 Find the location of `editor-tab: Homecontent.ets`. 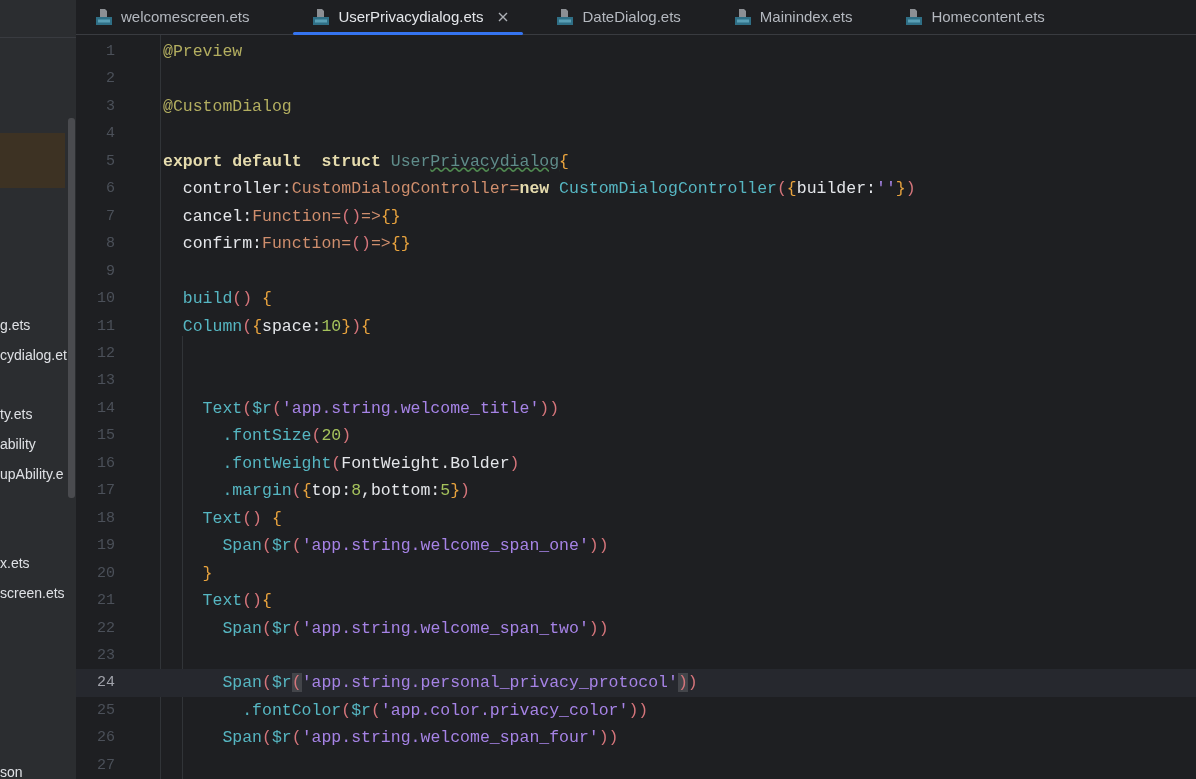

editor-tab: Homecontent.ets is located at coordinates (982, 17).